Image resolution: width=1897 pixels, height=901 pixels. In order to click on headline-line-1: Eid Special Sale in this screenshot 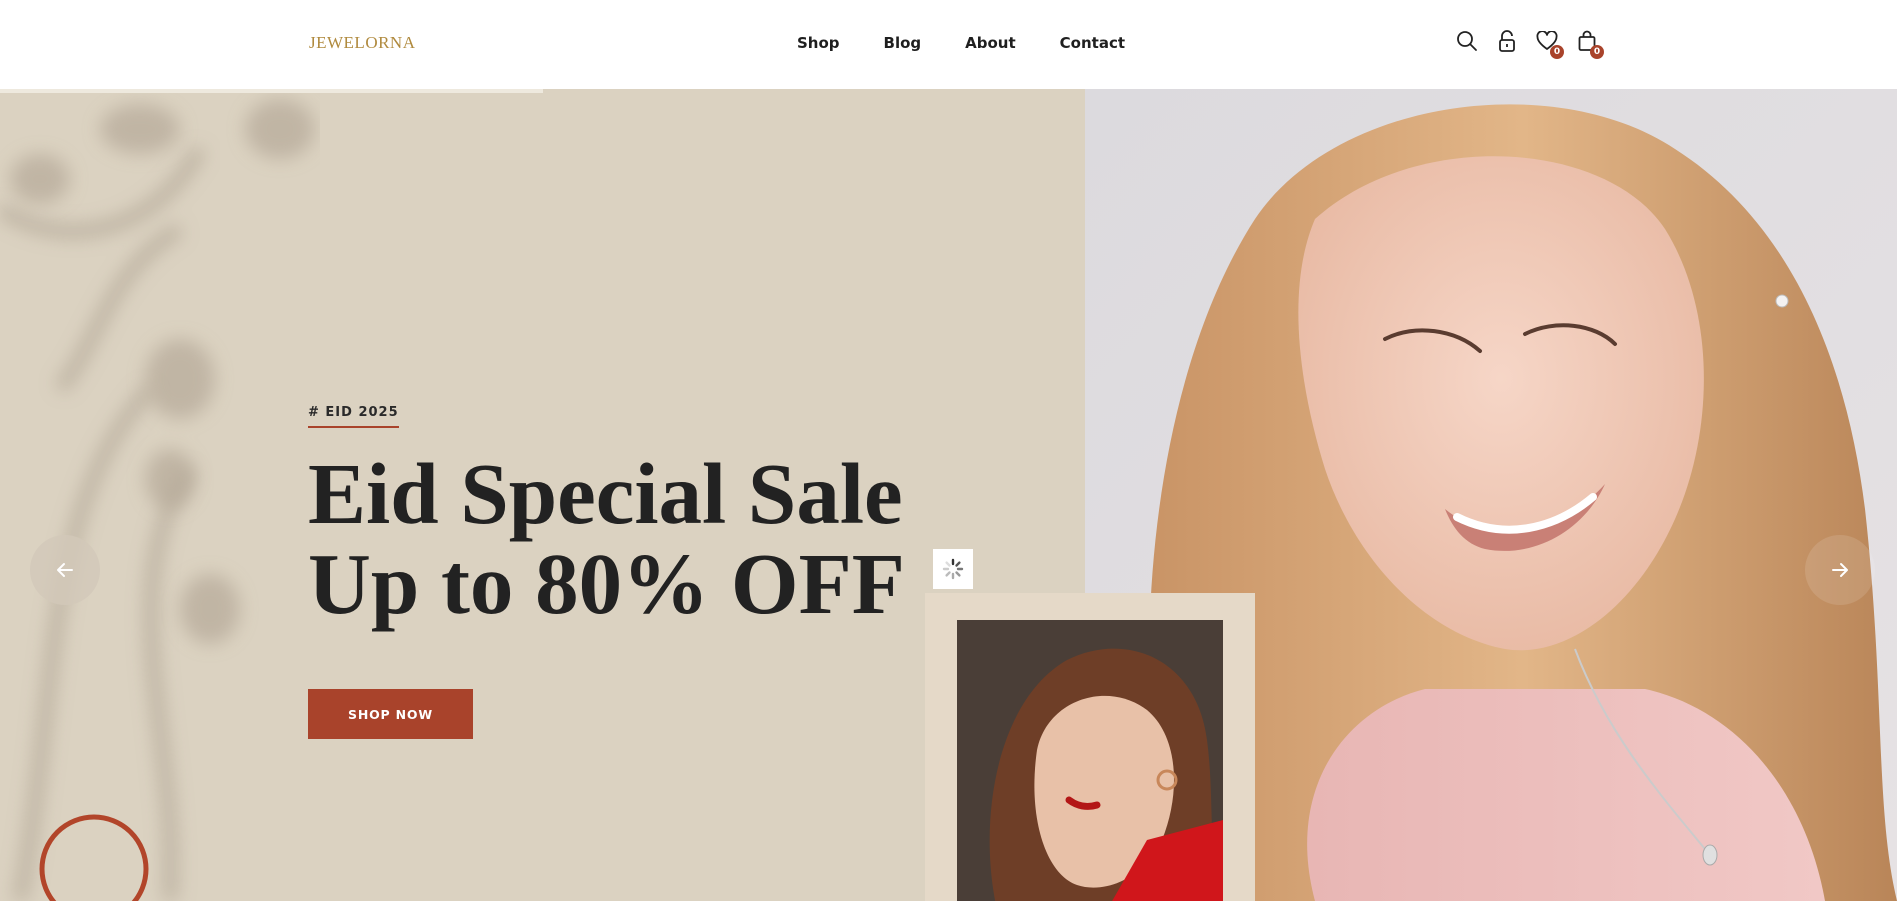, I will do `click(605, 493)`.